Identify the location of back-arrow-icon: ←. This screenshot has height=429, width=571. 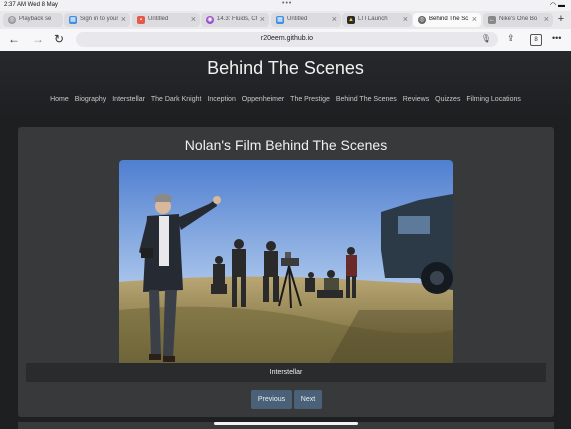
(492, 20).